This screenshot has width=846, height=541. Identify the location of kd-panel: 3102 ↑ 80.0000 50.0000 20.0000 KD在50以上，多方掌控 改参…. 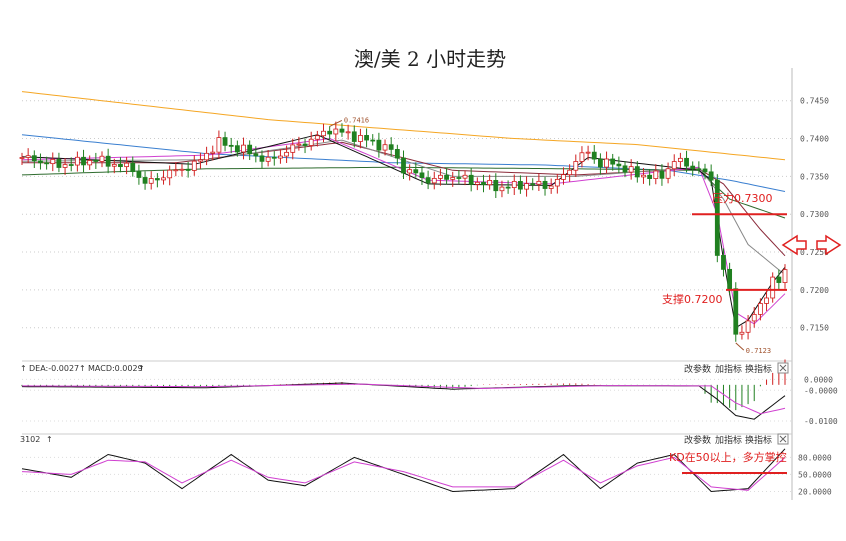
(426, 464).